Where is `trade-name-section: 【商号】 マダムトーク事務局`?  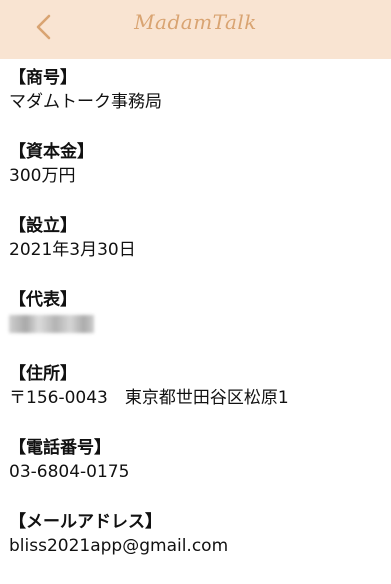 trade-name-section: 【商号】 マダムトーク事務局 is located at coordinates (199, 103).